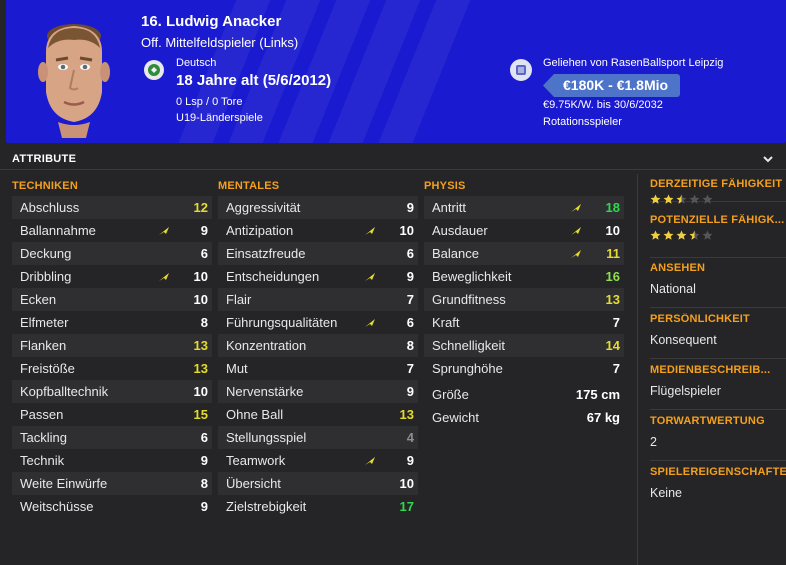 The height and width of the screenshot is (565, 786). What do you see at coordinates (524, 230) in the screenshot?
I see `attribute-row: Ausdauer 10` at bounding box center [524, 230].